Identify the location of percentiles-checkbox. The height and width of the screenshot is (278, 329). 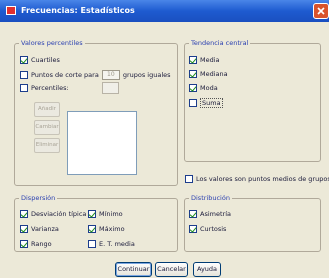
(24, 88).